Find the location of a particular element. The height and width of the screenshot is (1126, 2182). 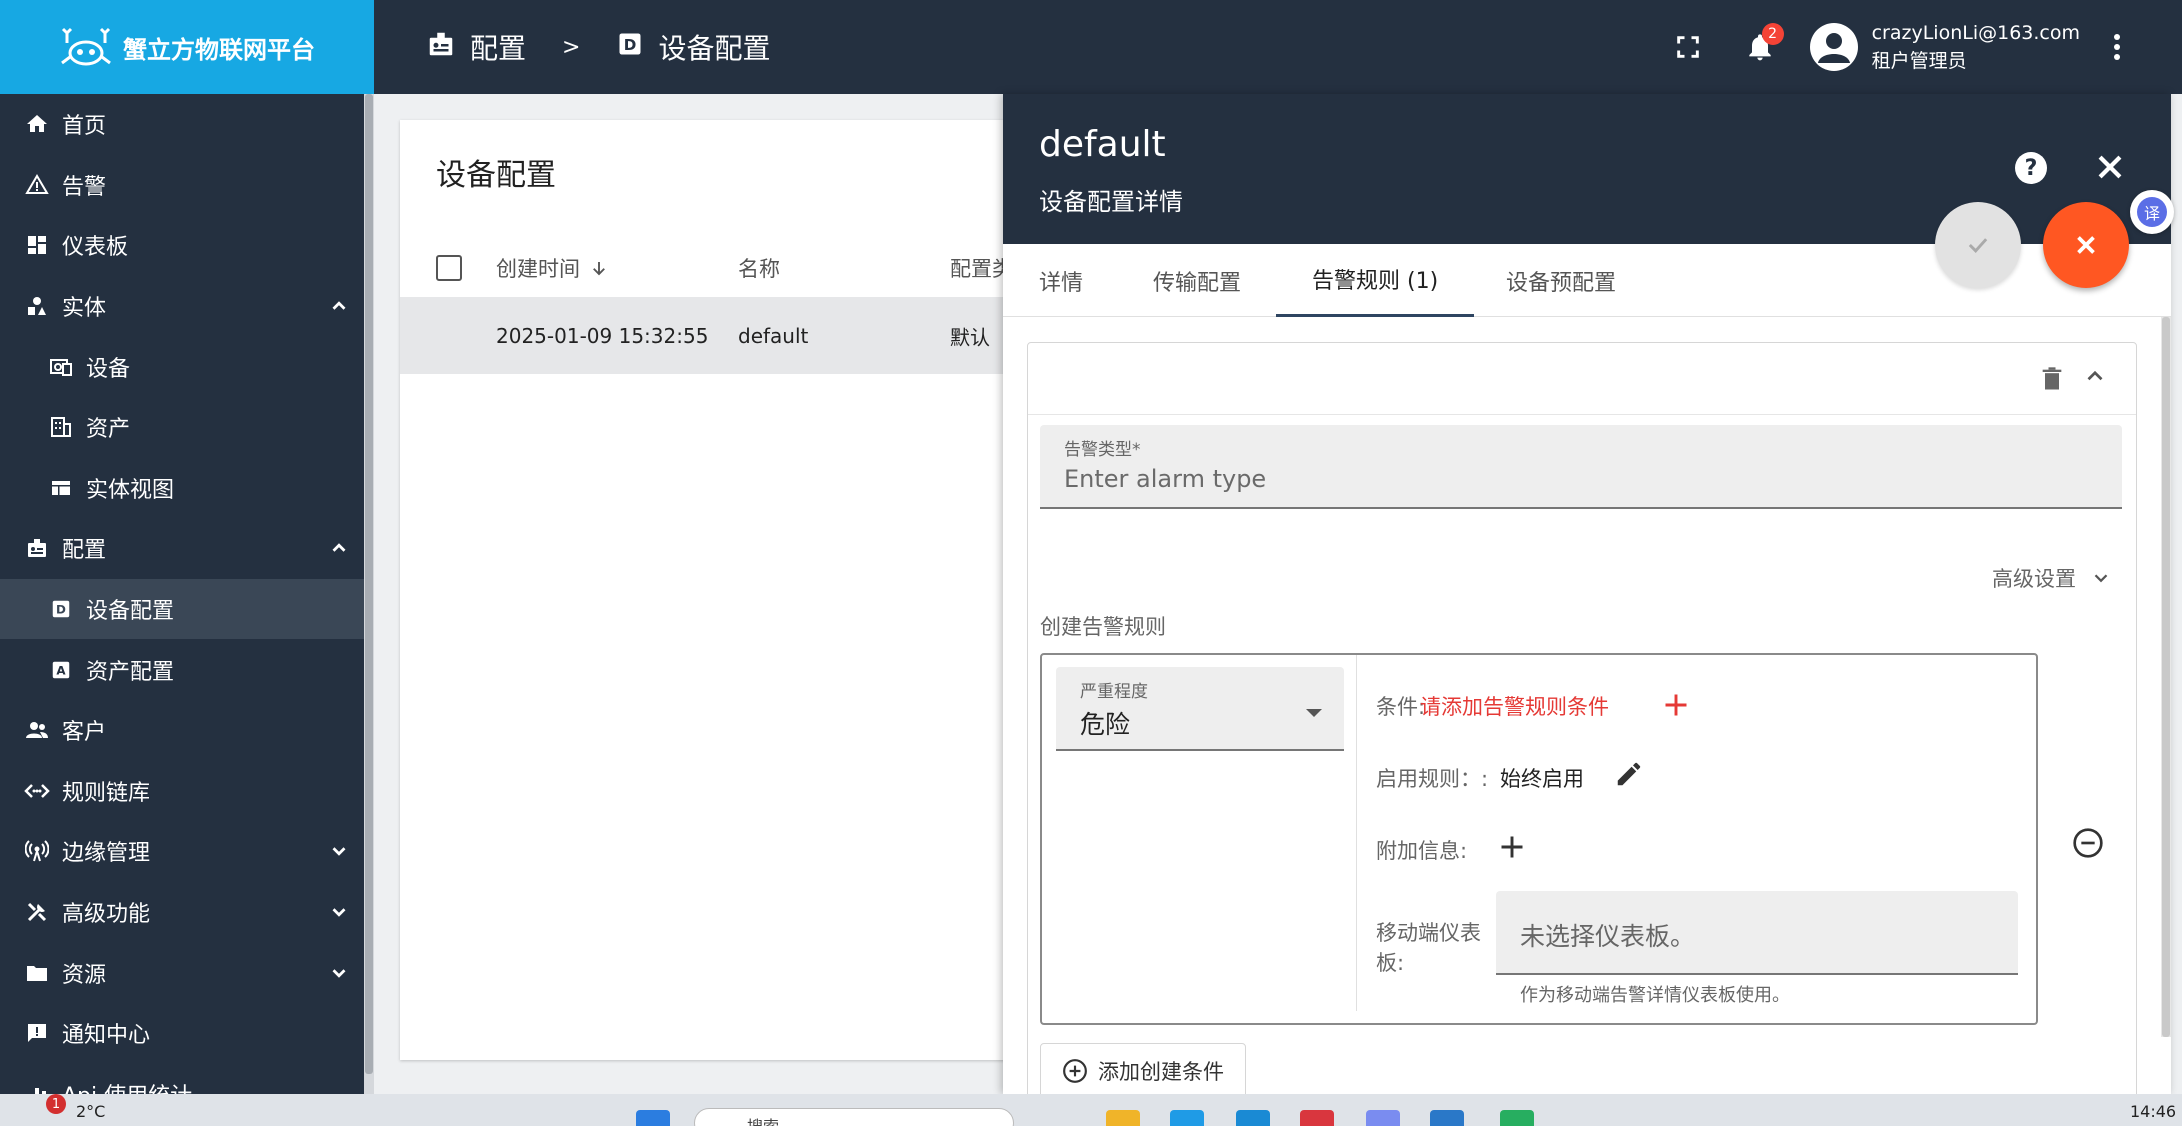

column-header-created: 创建时间 is located at coordinates (552, 268).